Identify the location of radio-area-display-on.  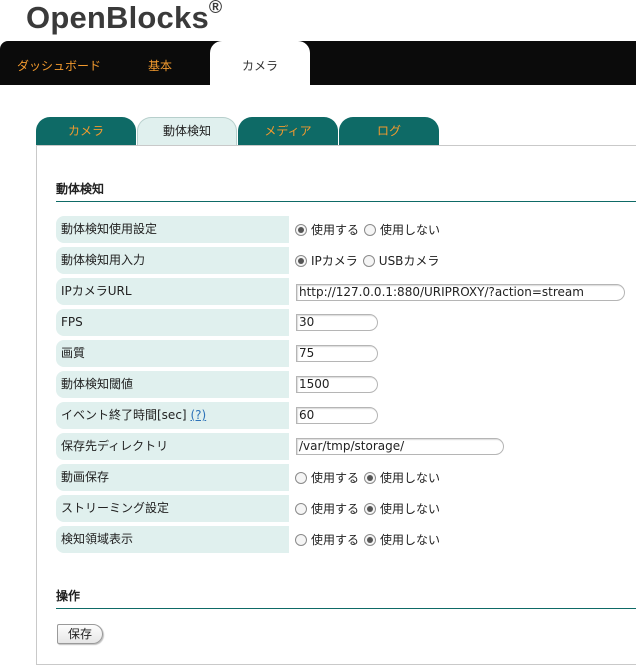
(301, 539).